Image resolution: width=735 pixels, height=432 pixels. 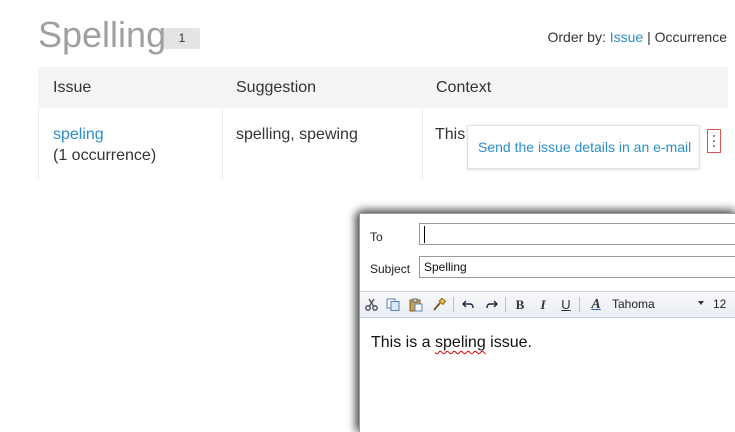 What do you see at coordinates (566, 304) in the screenshot?
I see `underline-icon: U` at bounding box center [566, 304].